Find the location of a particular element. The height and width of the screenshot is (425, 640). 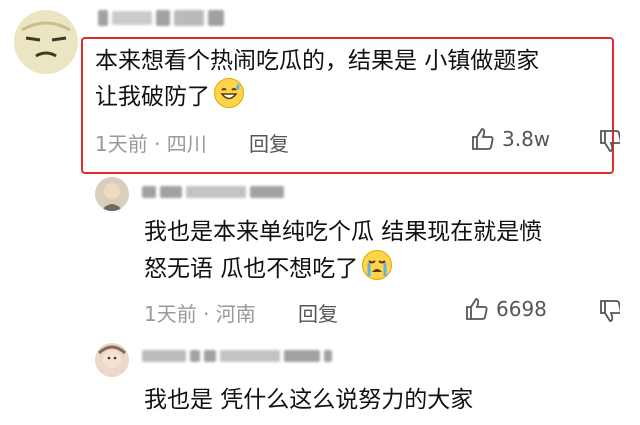

comment-text: 本来想看个热闹吃瓜的，结果是 小镇做题家 让我破防了 is located at coordinates (317, 79).